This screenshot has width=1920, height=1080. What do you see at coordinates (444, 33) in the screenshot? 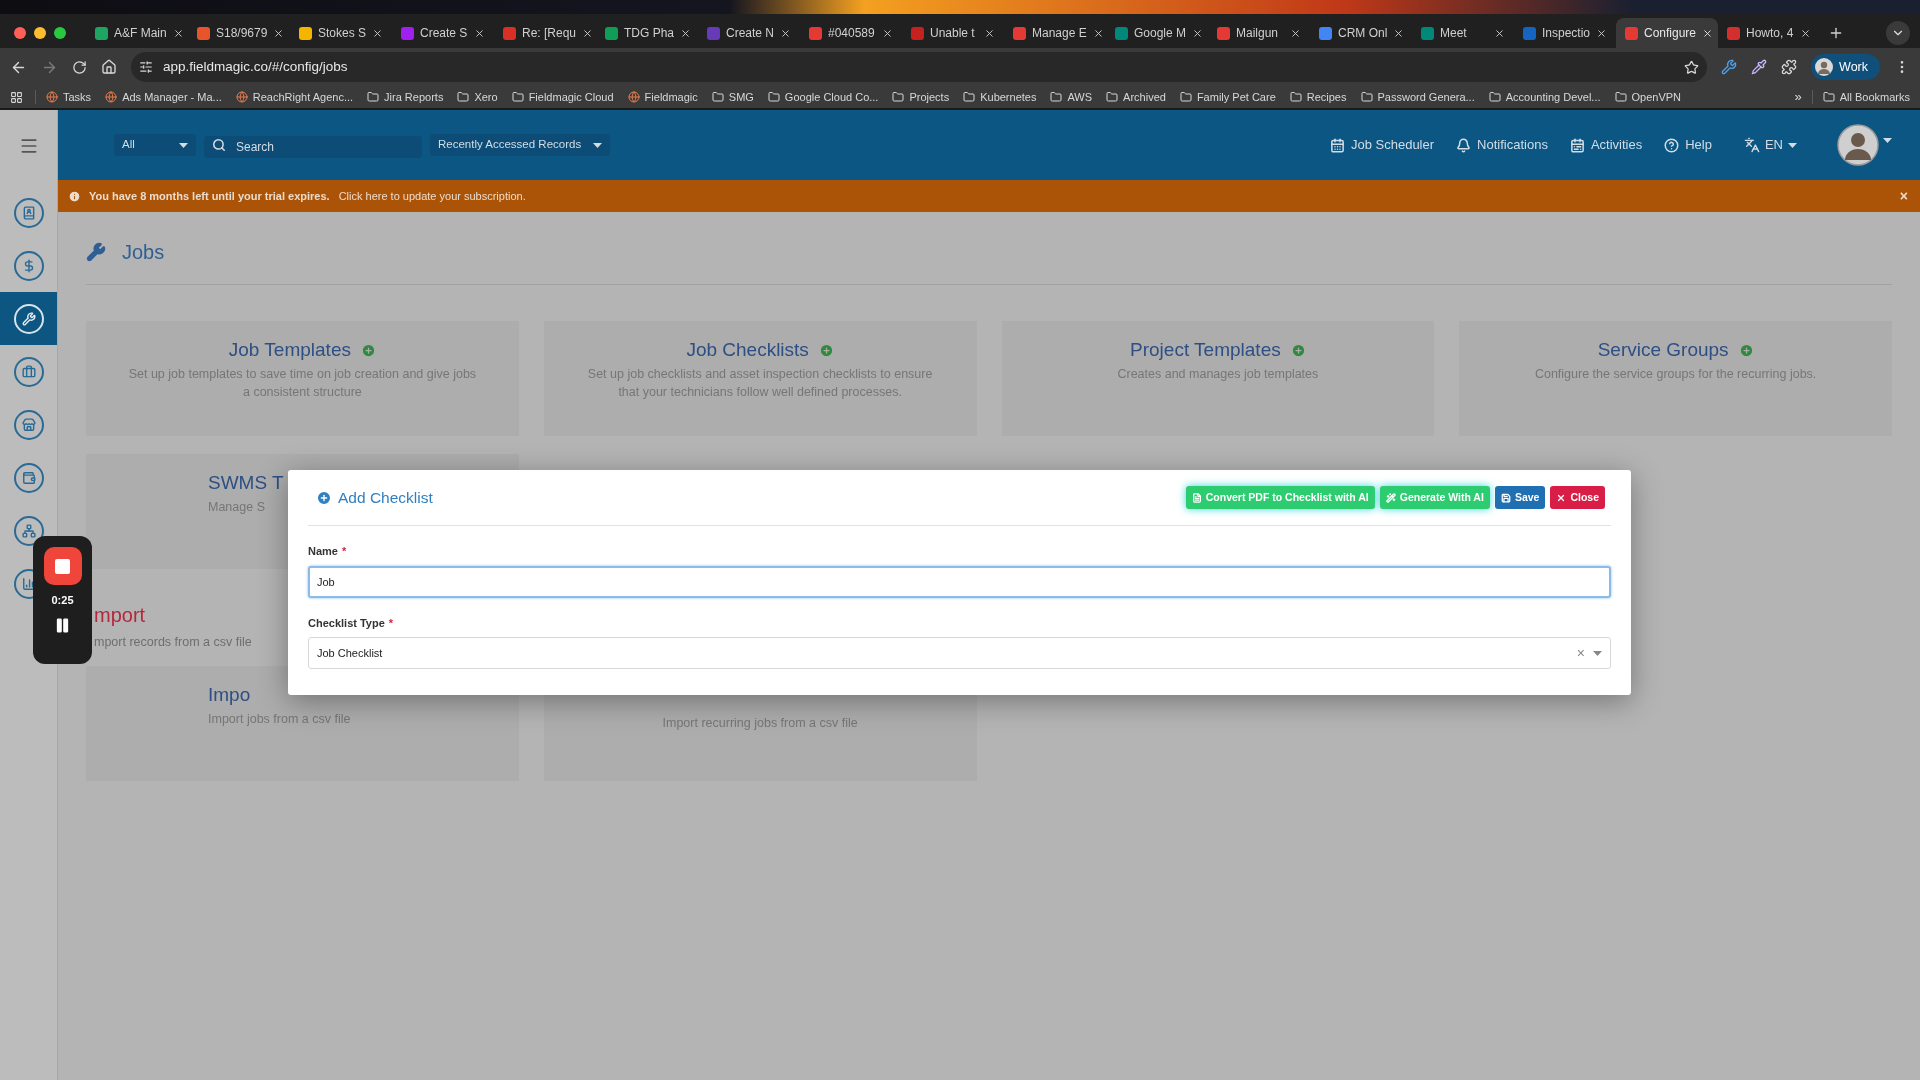
I see `tab-title: Create S` at bounding box center [444, 33].